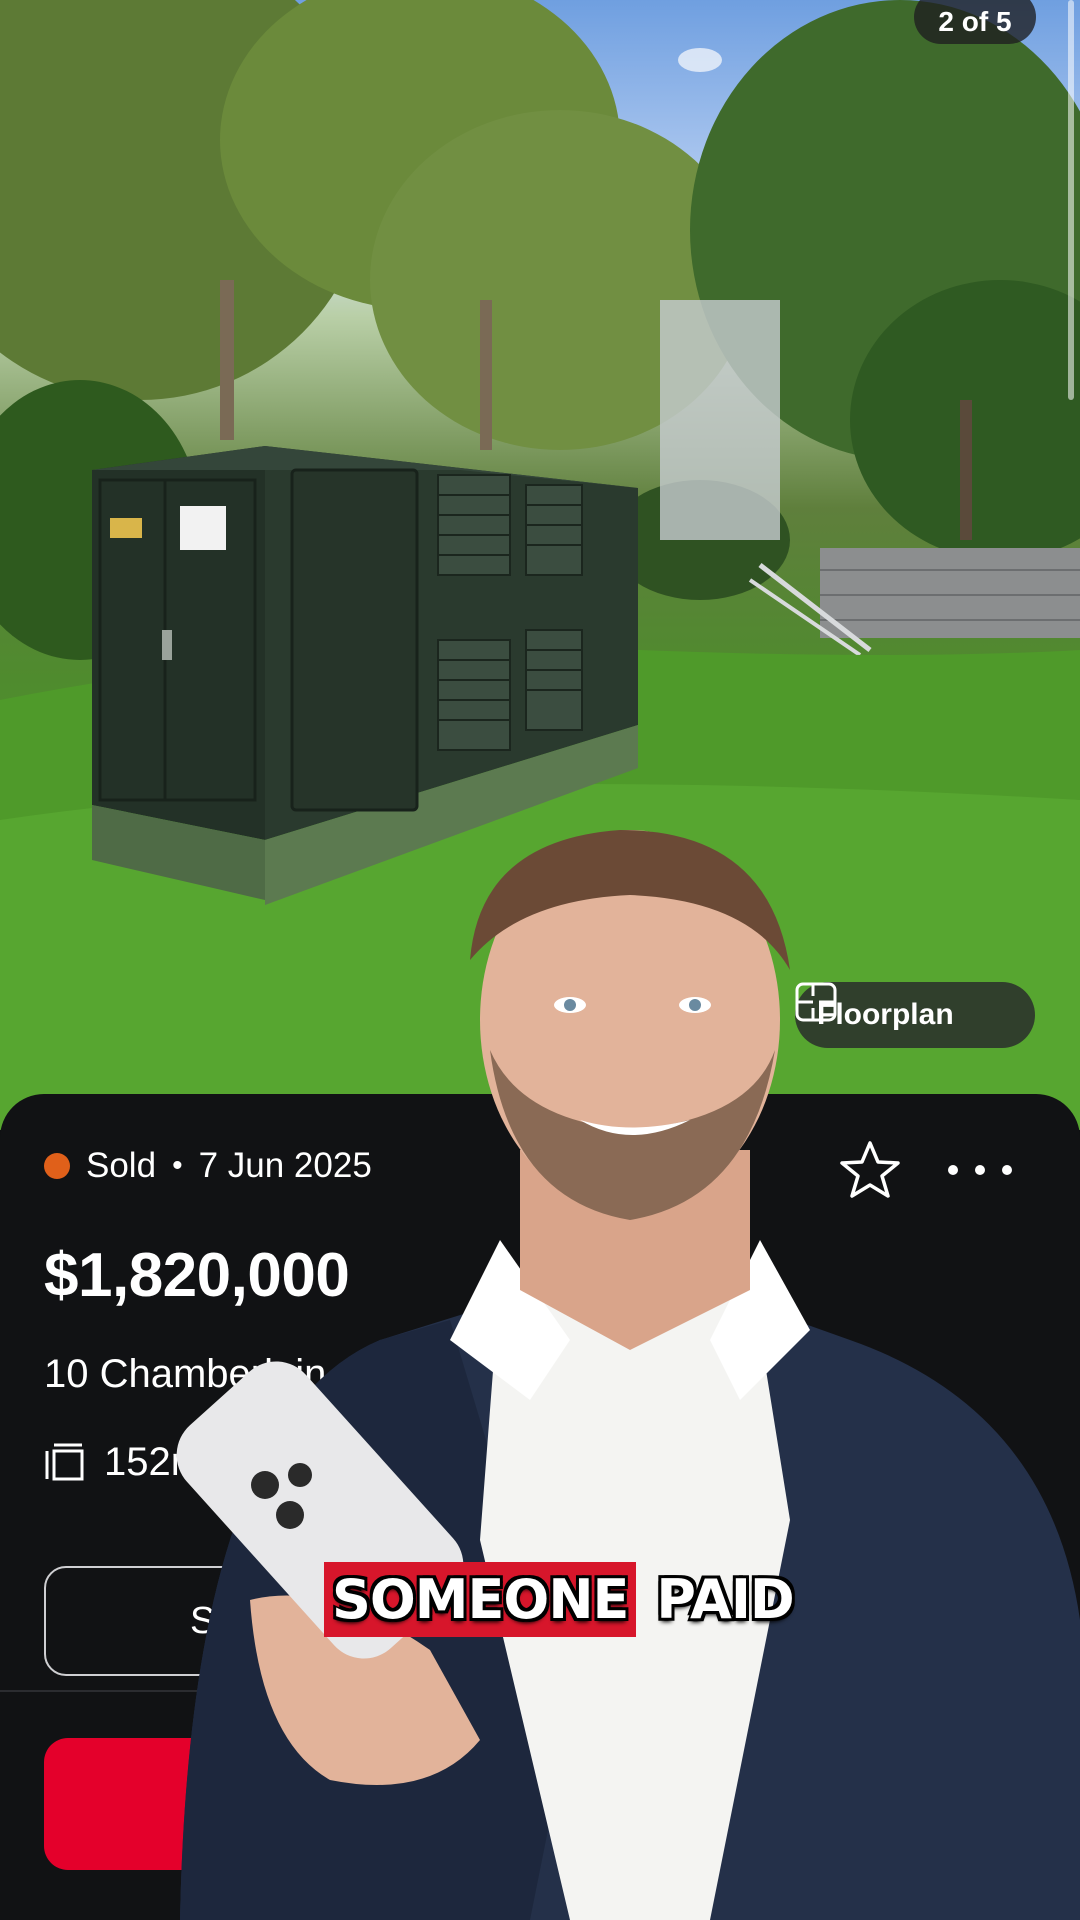 Image resolution: width=1080 pixels, height=1920 pixels. What do you see at coordinates (975, 22) in the screenshot?
I see `photo-counter-badge: 2 of 5` at bounding box center [975, 22].